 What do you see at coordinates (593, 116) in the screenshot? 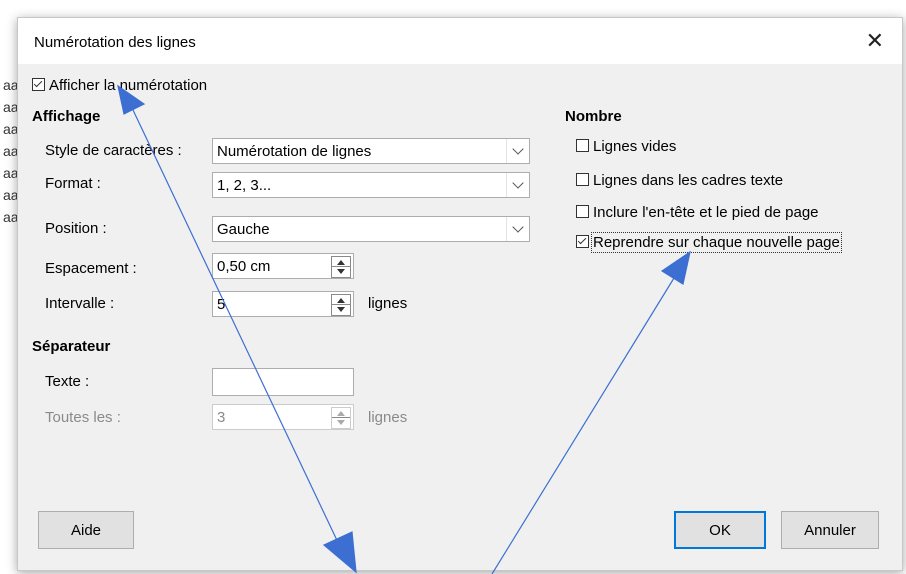
I see `nombre-heading: Nombre` at bounding box center [593, 116].